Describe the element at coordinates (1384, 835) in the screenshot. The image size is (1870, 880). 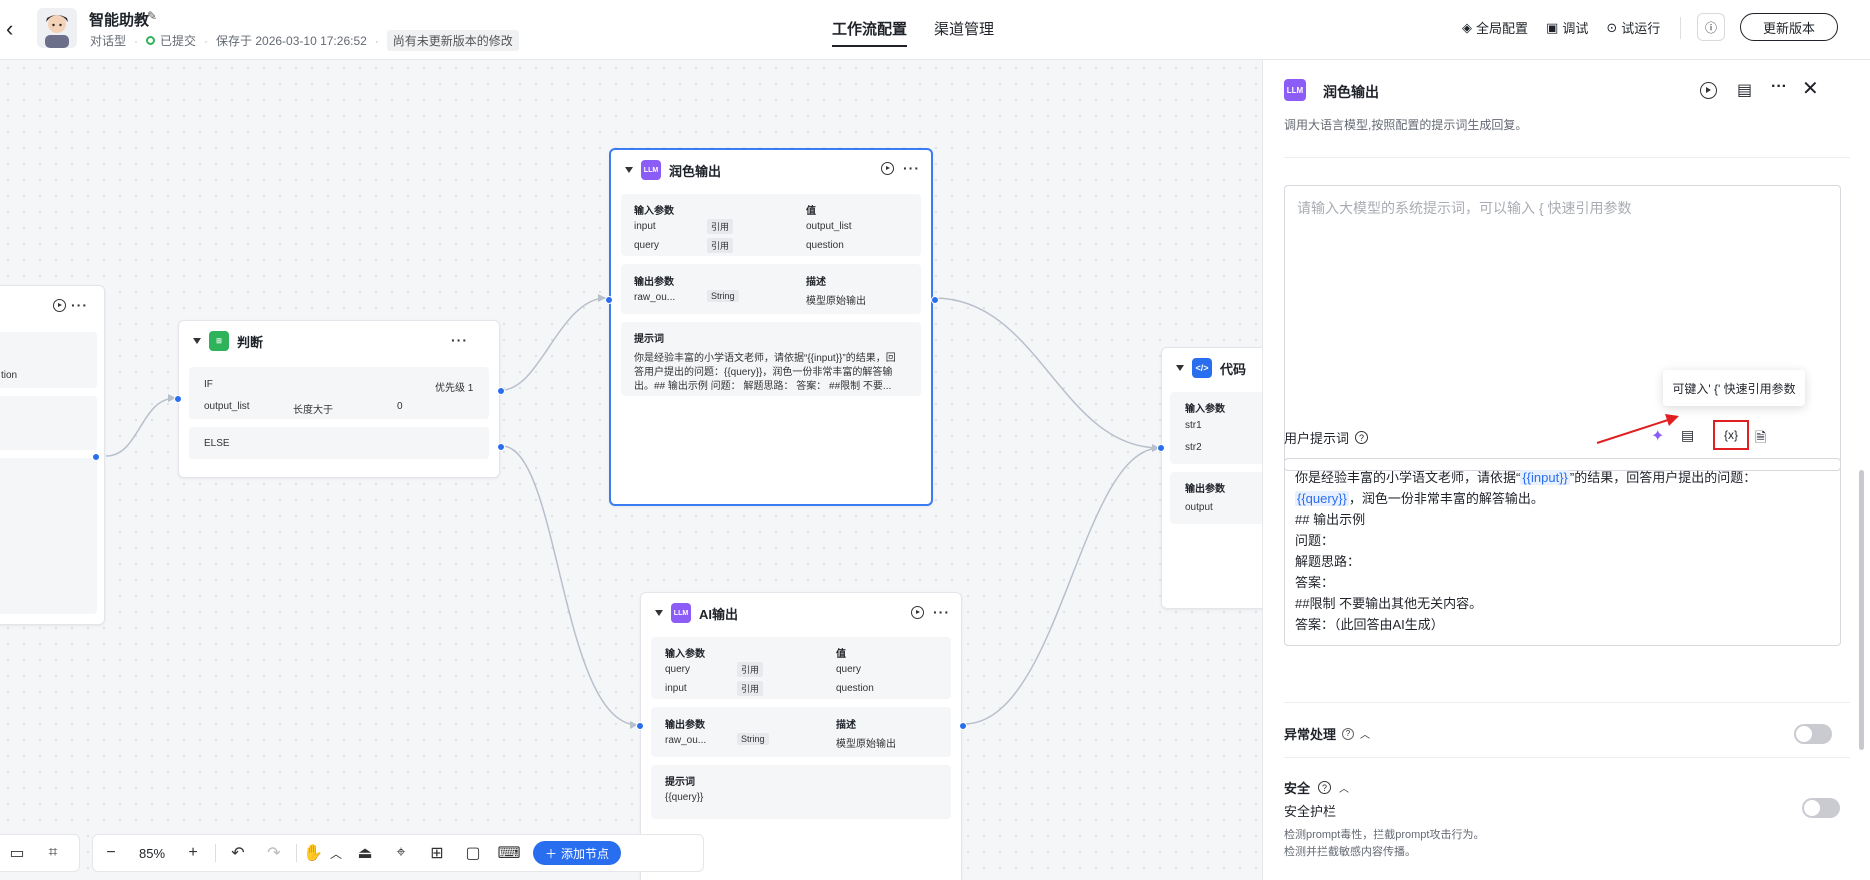
I see `guard-desc-line: 检测prompt毒性，拦截prompt攻击行为。` at that location.